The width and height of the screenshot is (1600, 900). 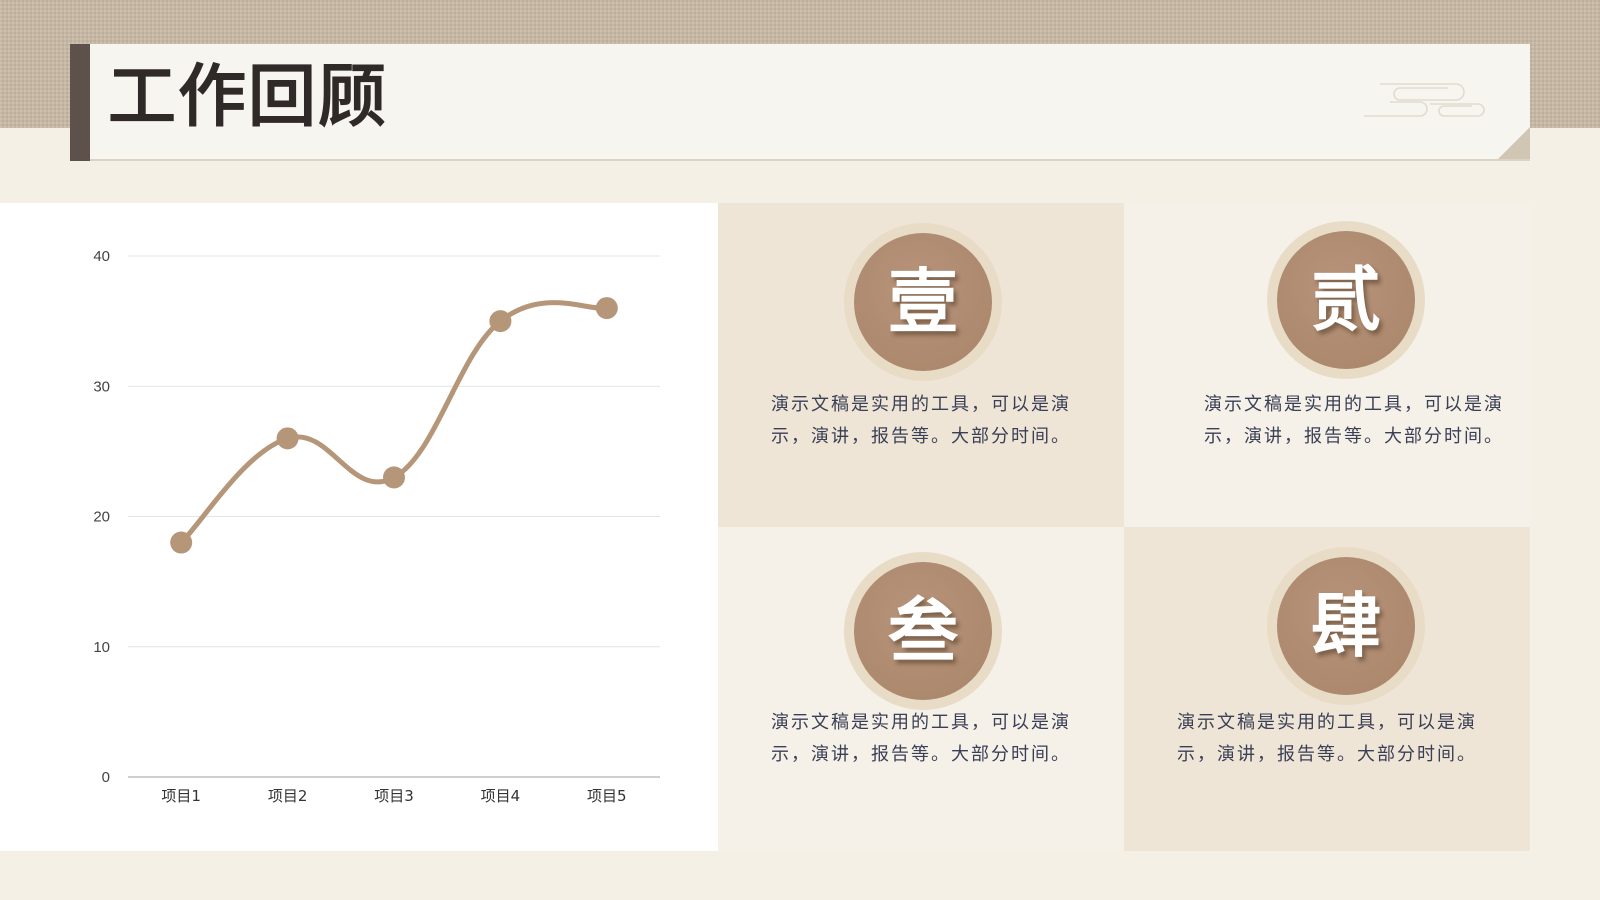 I want to click on numeral-badge: 贰, so click(x=1346, y=300).